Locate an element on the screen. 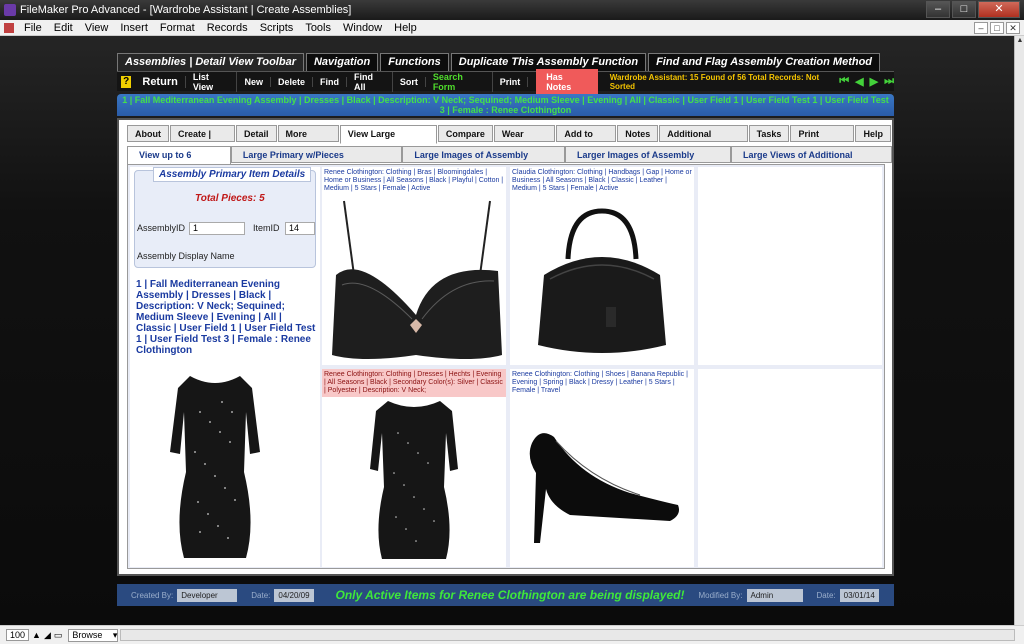 This screenshot has width=1024, height=644. tab-about: About is located at coordinates (148, 133).